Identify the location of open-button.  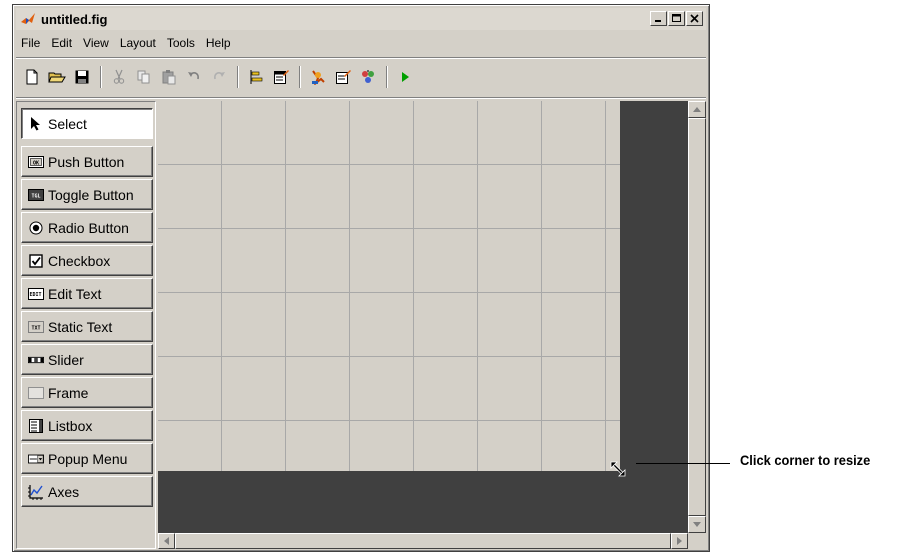
(57, 77).